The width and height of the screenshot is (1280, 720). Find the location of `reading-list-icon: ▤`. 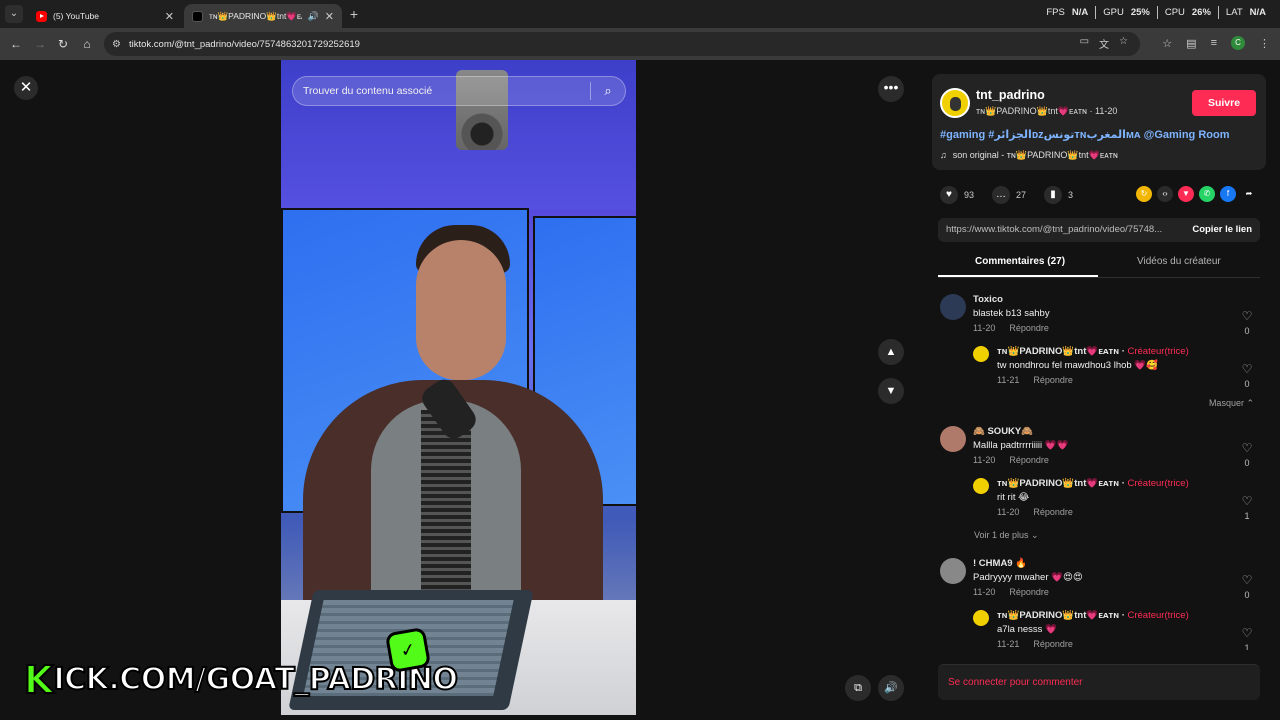

reading-list-icon: ▤ is located at coordinates (1191, 43).